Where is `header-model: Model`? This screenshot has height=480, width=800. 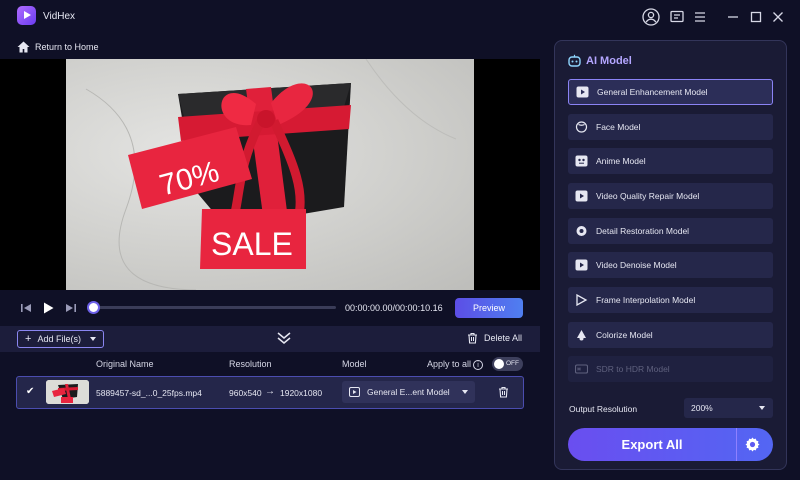
header-model: Model is located at coordinates (354, 364).